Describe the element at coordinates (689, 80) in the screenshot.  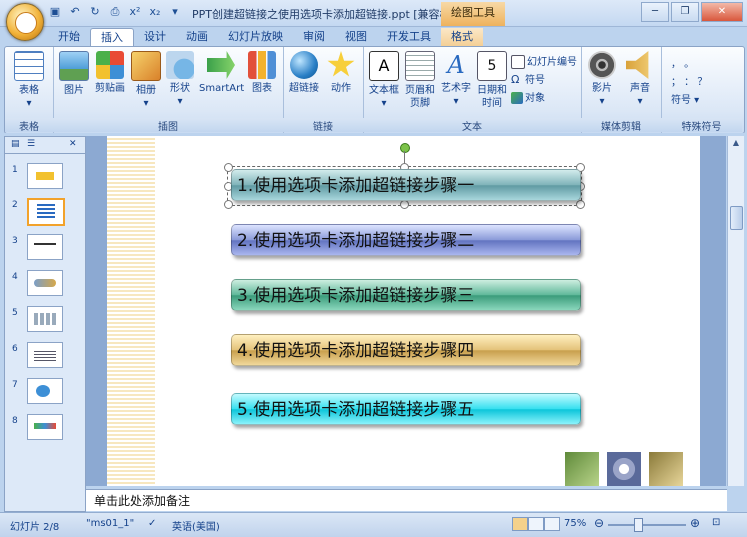
I see `symbol-semicolon-colon-question: ； ： ？` at that location.